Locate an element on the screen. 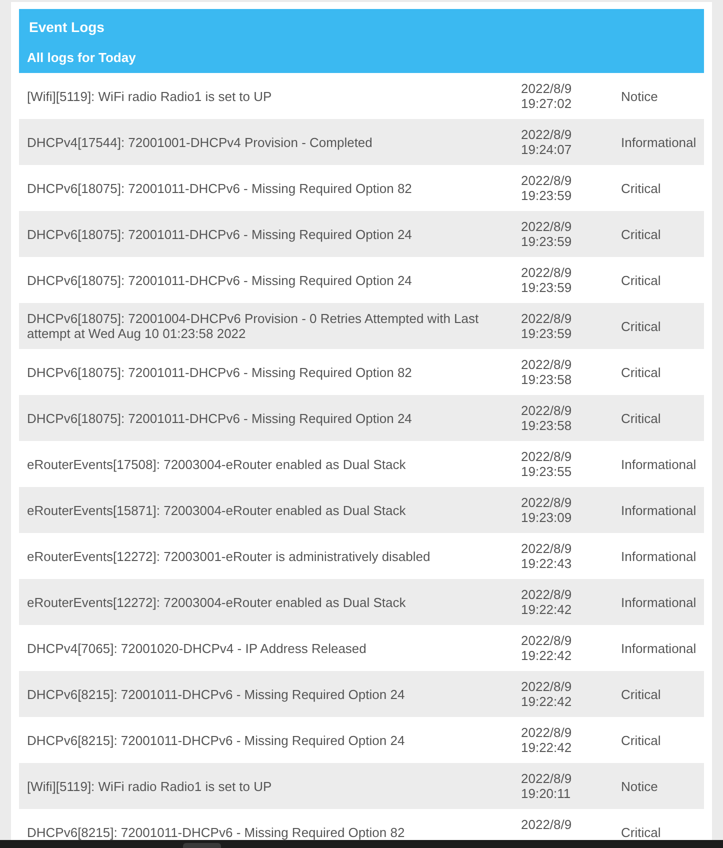 The height and width of the screenshot is (848, 723). log-timestamp: 2022/8/9 19:23:09 is located at coordinates (546, 510).